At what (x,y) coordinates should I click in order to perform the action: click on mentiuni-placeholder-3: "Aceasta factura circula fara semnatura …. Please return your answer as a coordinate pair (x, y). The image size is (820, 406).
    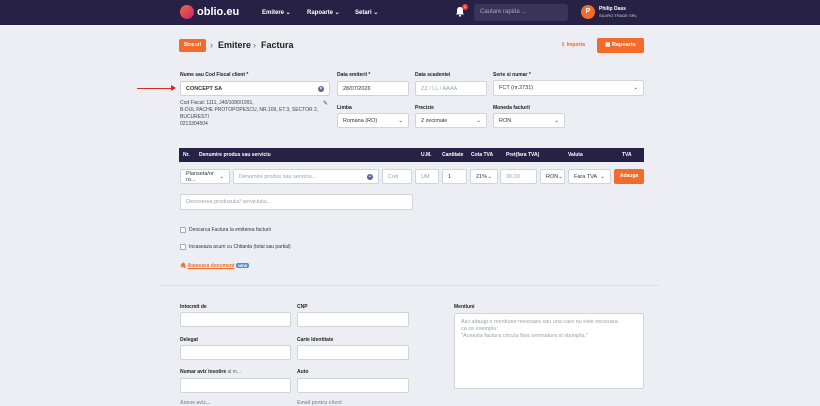
    Looking at the image, I should click on (525, 336).